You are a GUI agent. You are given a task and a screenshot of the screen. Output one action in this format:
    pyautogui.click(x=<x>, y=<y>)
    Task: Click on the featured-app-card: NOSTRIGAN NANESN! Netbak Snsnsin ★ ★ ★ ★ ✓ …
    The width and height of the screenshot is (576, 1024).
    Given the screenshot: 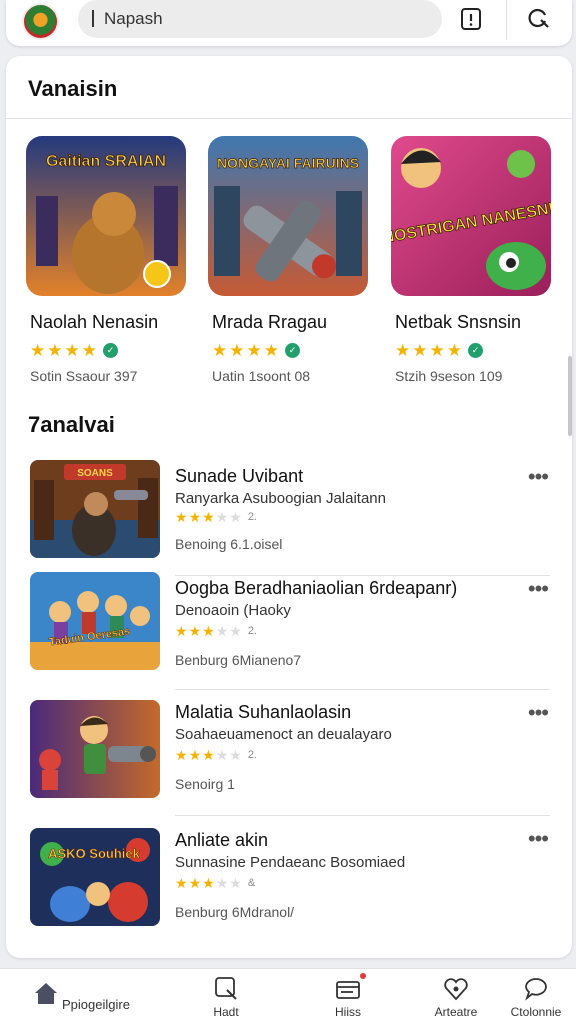 What is the action you would take?
    pyautogui.click(x=476, y=266)
    